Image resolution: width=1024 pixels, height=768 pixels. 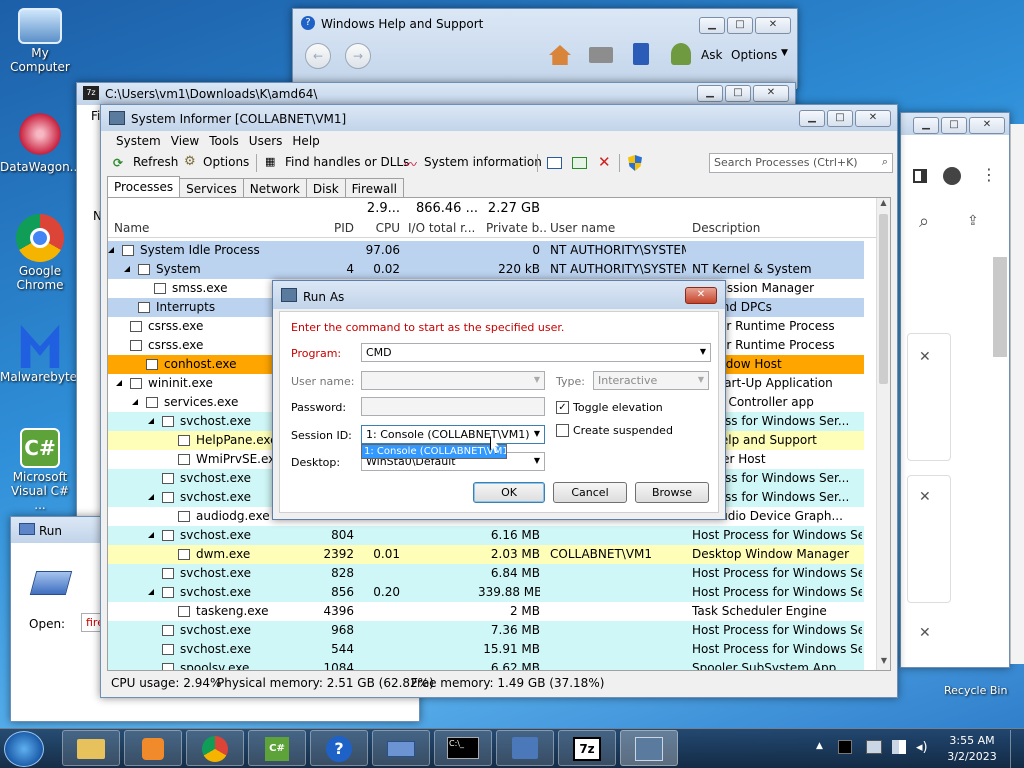 I want to click on scrollbar-thumb, so click(x=883, y=299).